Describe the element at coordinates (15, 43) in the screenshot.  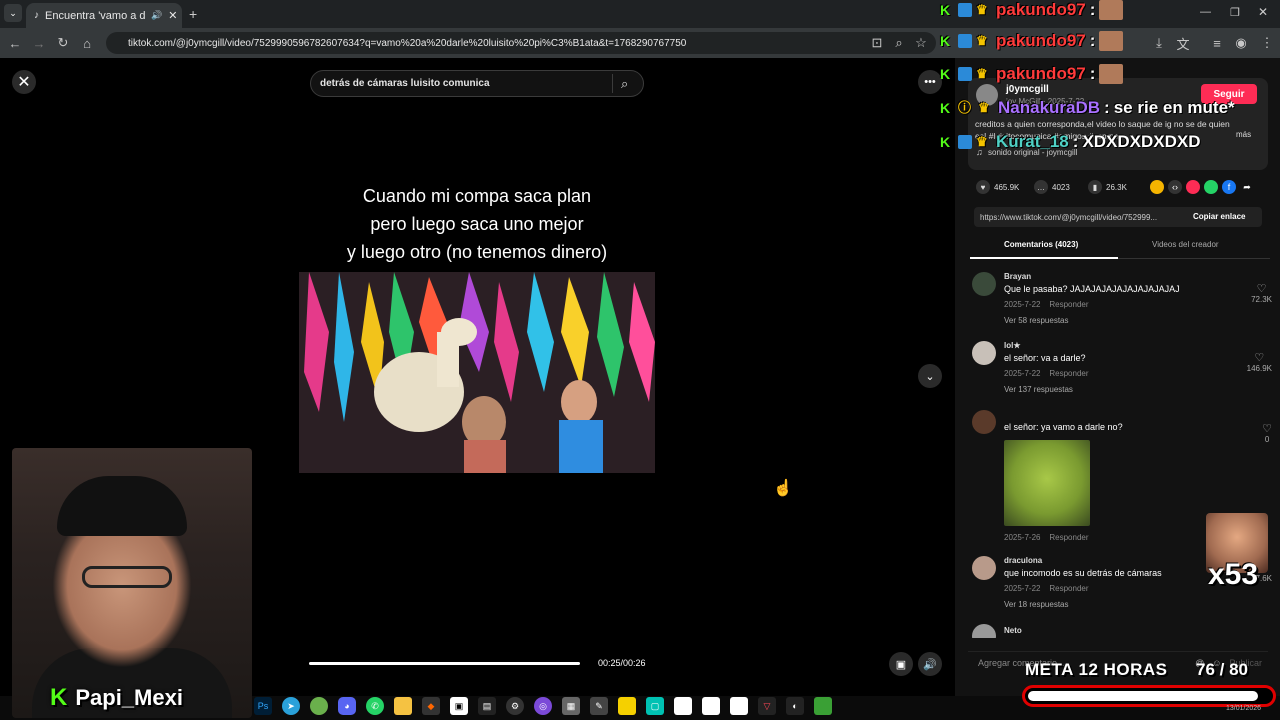
I see `back-icon: ←` at that location.